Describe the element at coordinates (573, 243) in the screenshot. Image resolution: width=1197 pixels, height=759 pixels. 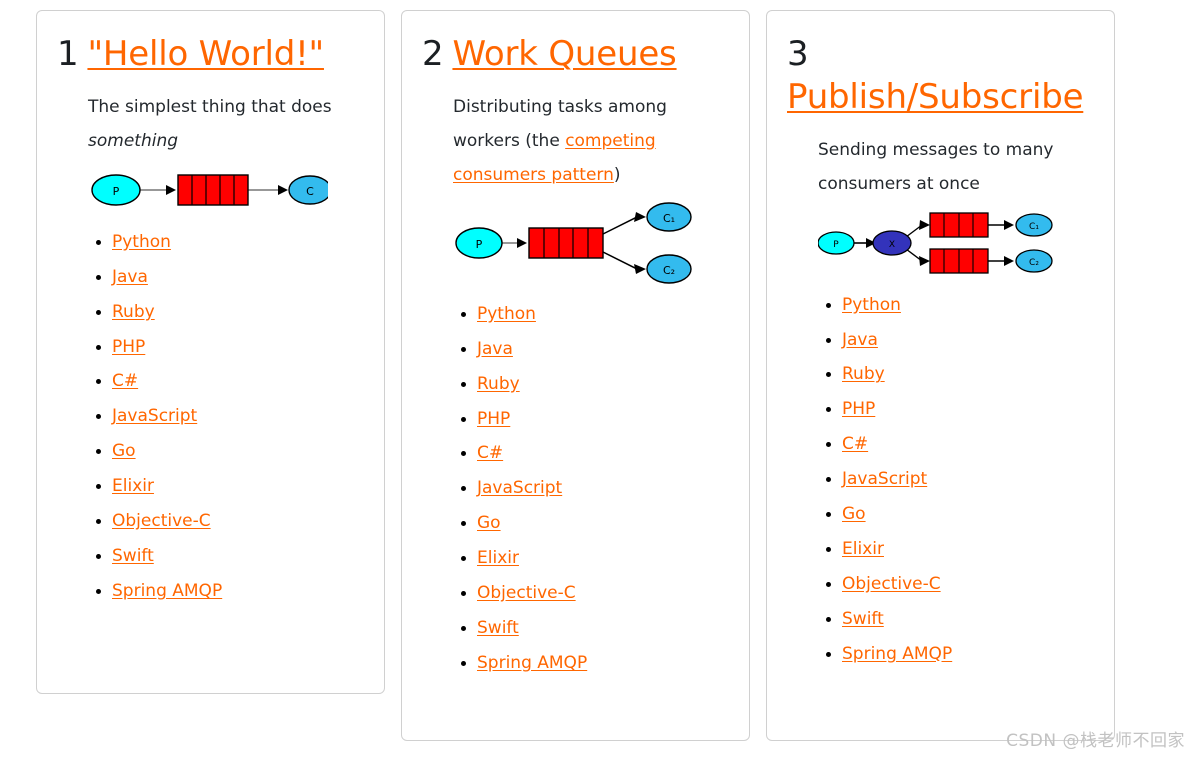
I see `work-queues-svg: P C₁ C₂` at that location.